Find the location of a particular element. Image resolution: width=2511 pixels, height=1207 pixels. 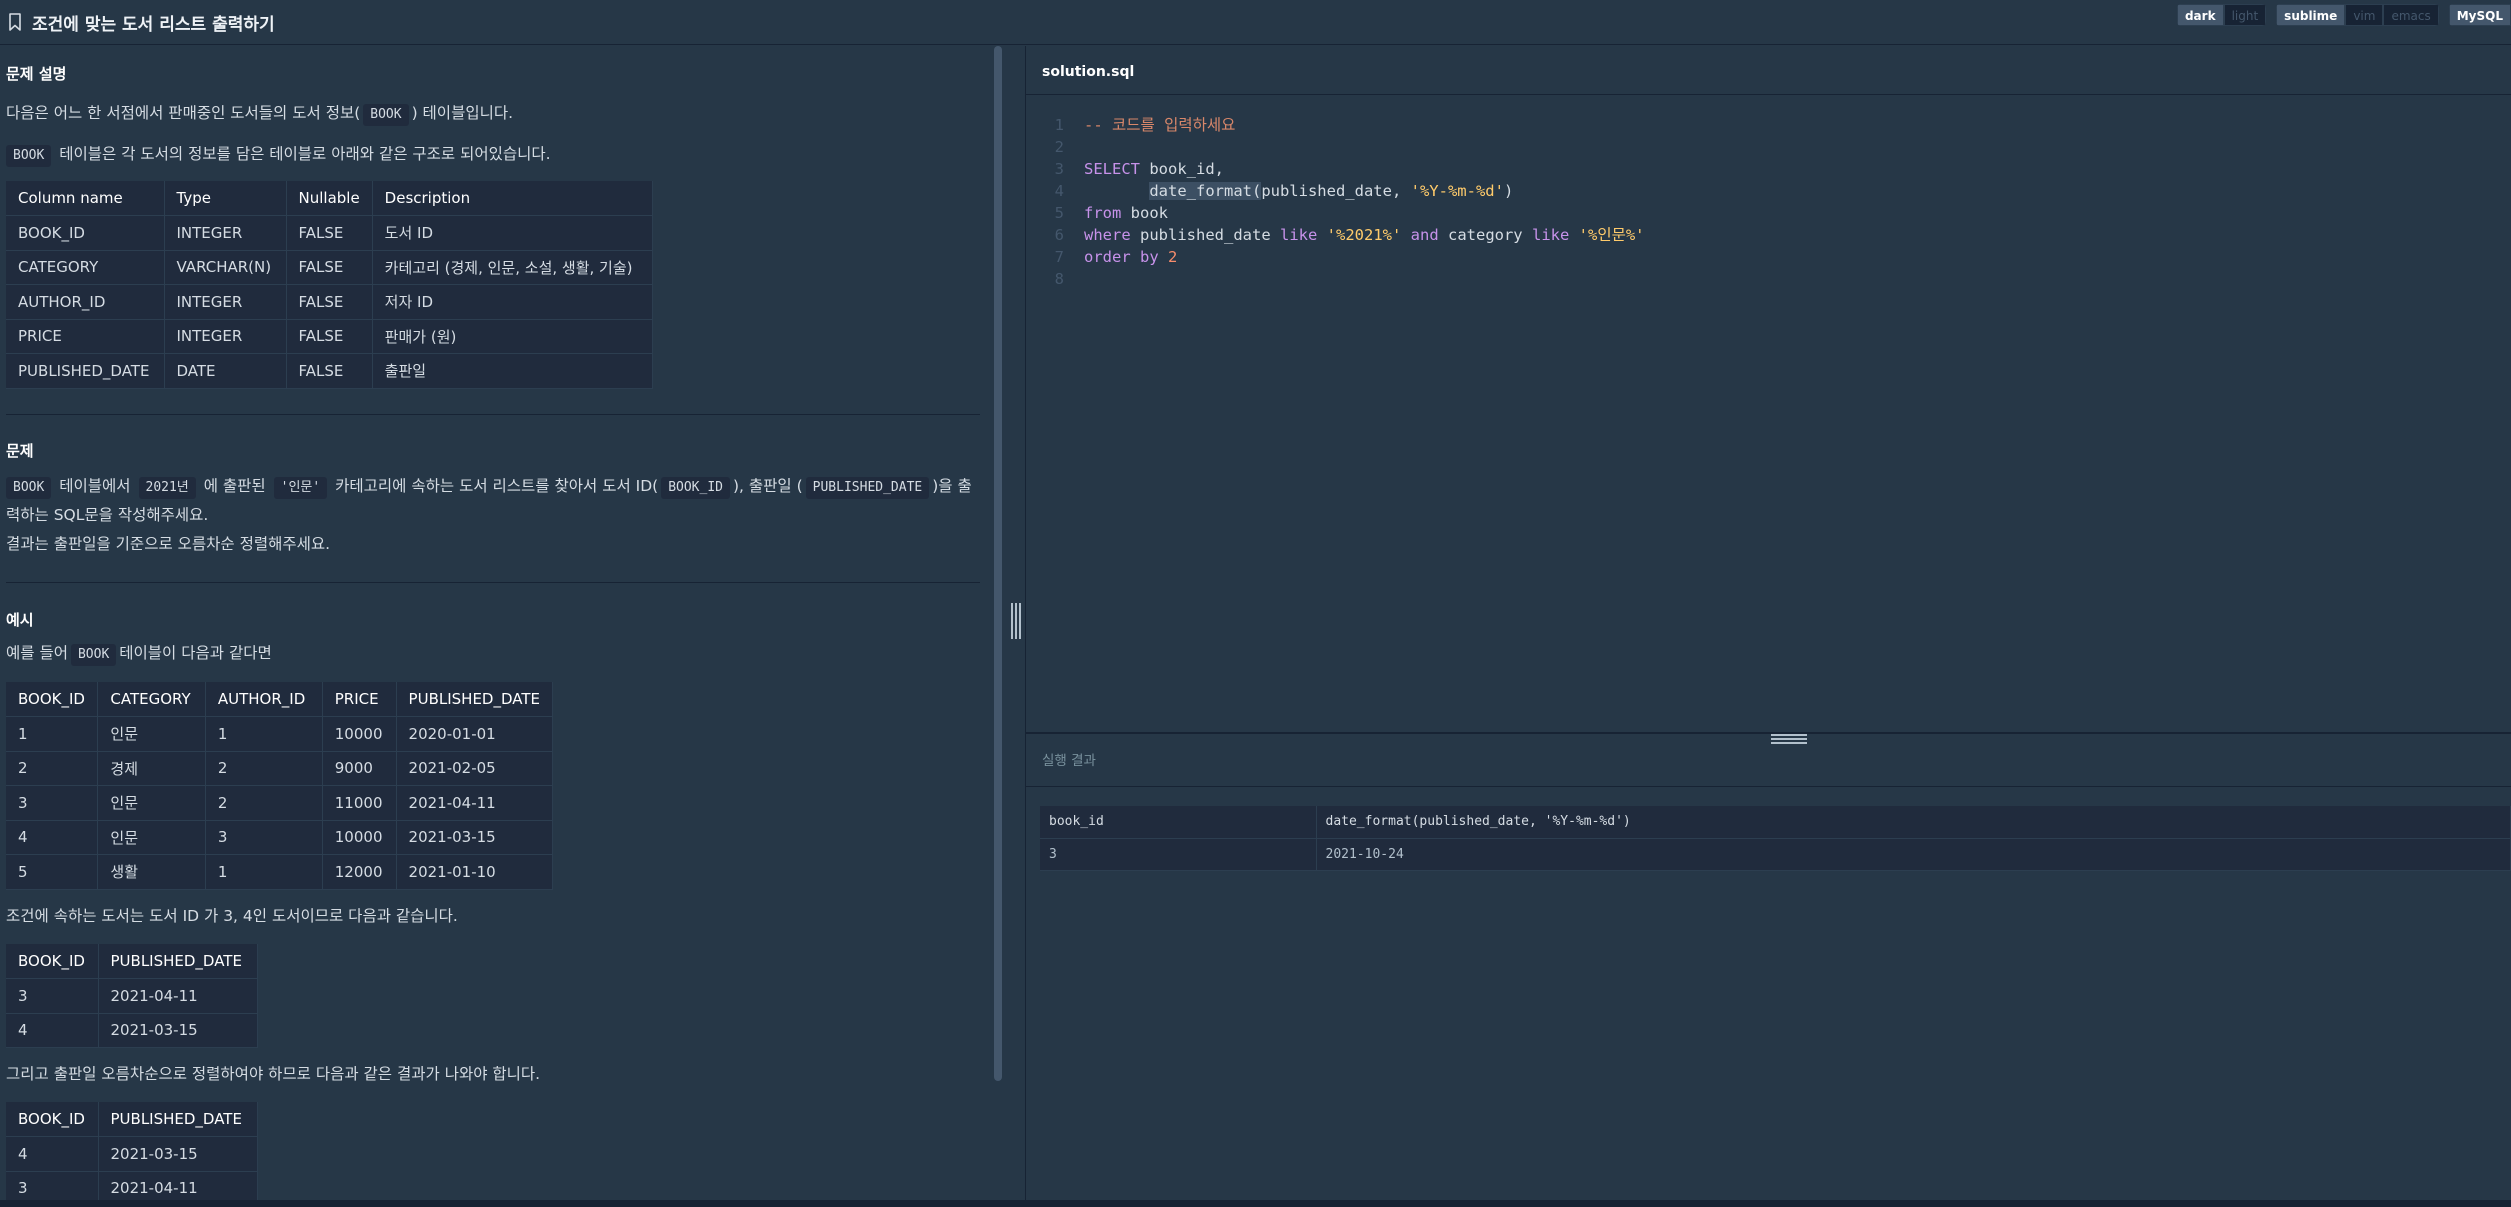

table-row: BOOK_ID INTEGER FALSE 도서 ID is located at coordinates (330, 233).